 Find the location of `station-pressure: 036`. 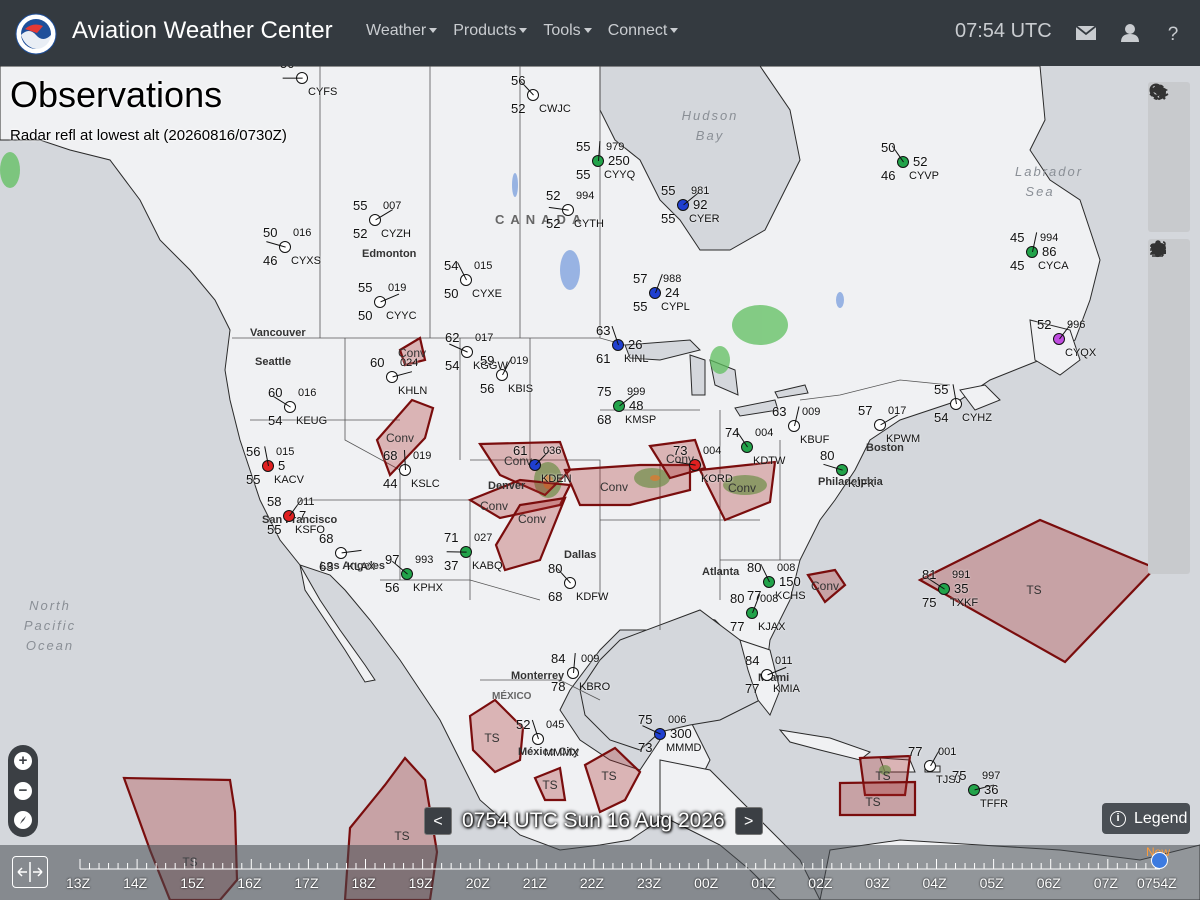

station-pressure: 036 is located at coordinates (552, 451).